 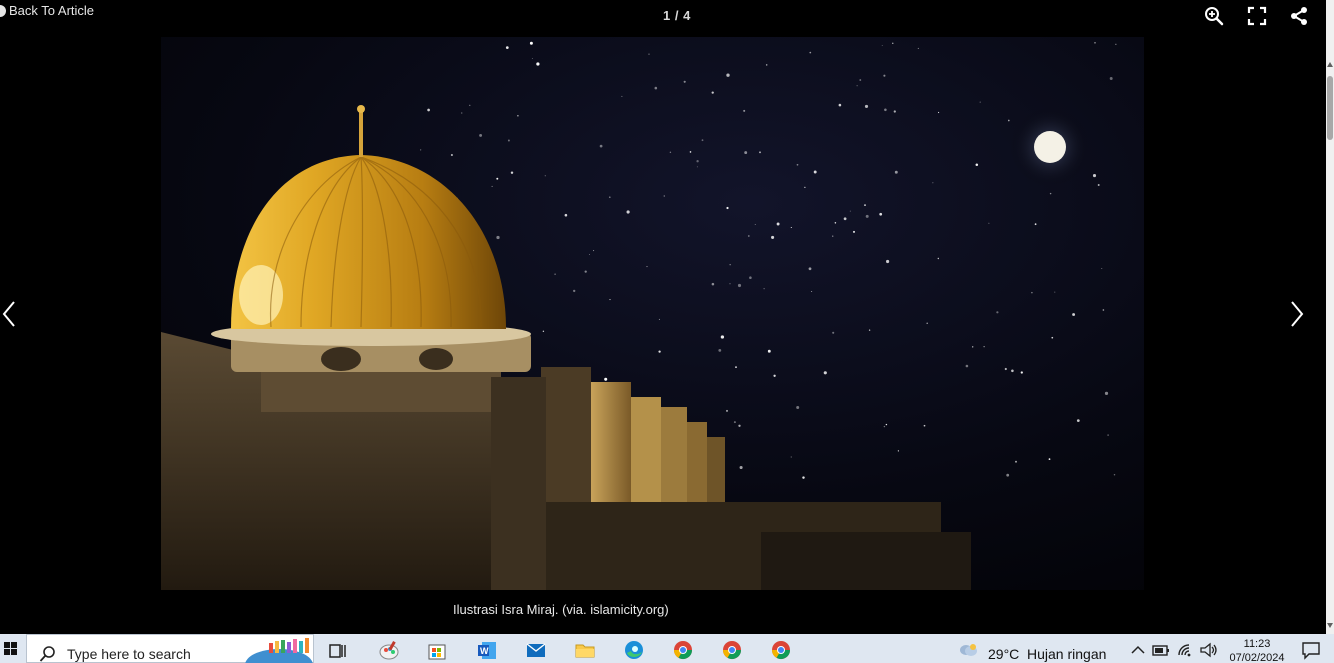 I want to click on previous-arrow-icon, so click(x=8, y=314).